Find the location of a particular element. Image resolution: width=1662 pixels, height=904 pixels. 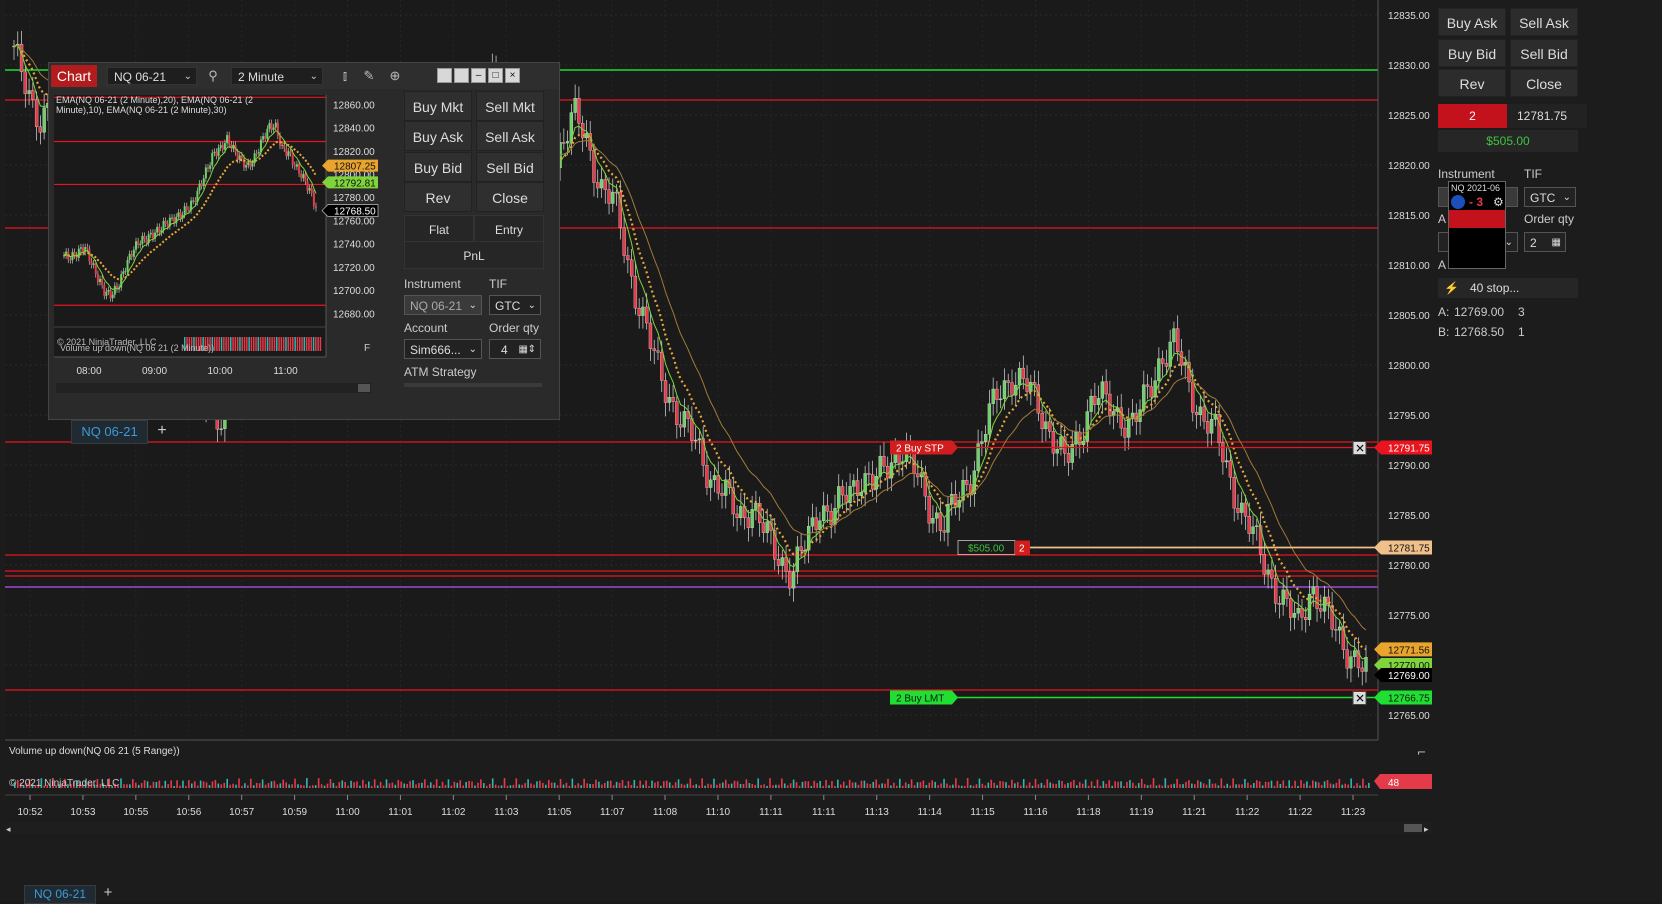

right-tif-select: GTC ⌄ is located at coordinates (1550, 197).